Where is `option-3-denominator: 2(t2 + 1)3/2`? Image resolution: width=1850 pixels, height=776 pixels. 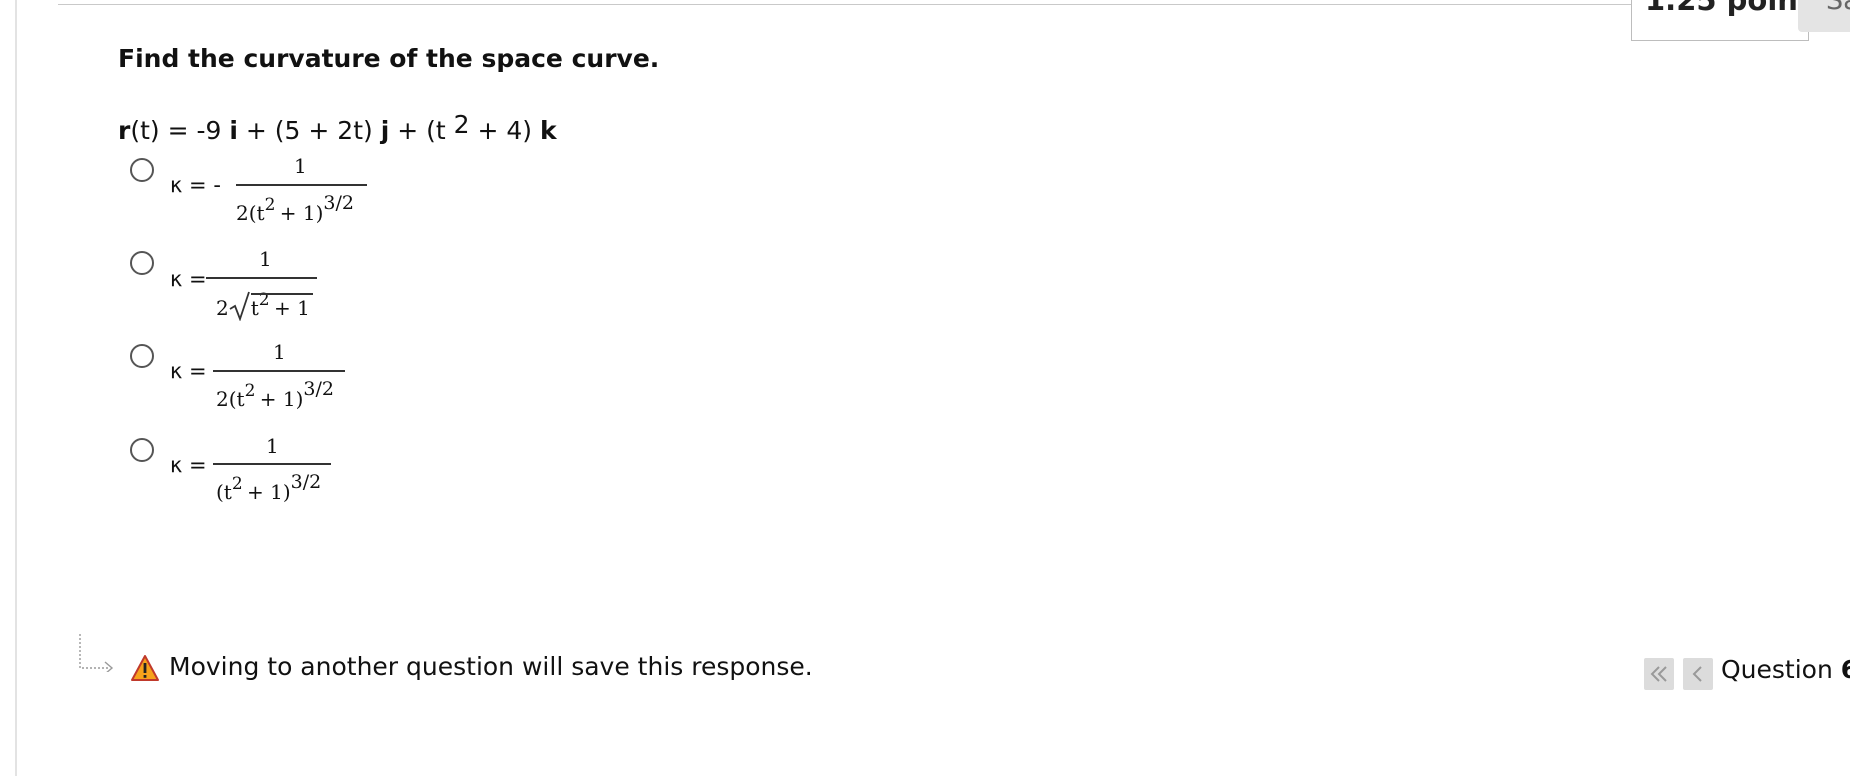
option-3-denominator: 2(t2 + 1)3/2 is located at coordinates (275, 394).